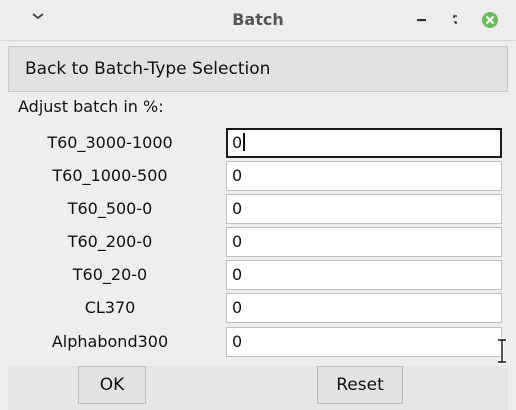  What do you see at coordinates (456, 20) in the screenshot?
I see `restore-icon` at bounding box center [456, 20].